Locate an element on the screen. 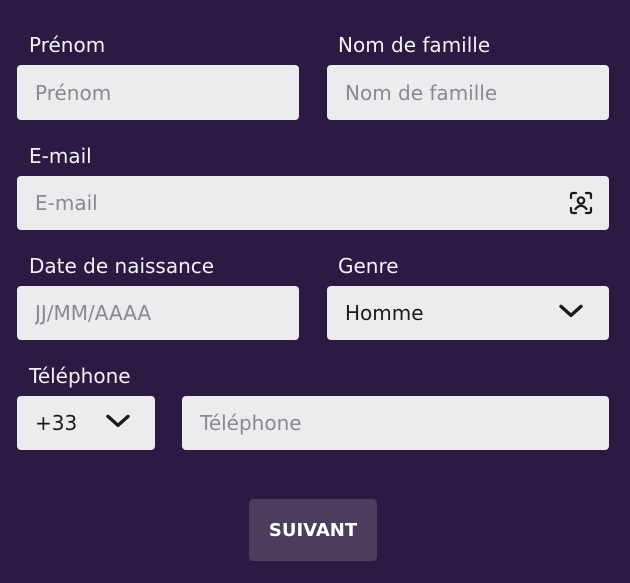 This screenshot has width=630, height=583. email-field is located at coordinates (313, 203).